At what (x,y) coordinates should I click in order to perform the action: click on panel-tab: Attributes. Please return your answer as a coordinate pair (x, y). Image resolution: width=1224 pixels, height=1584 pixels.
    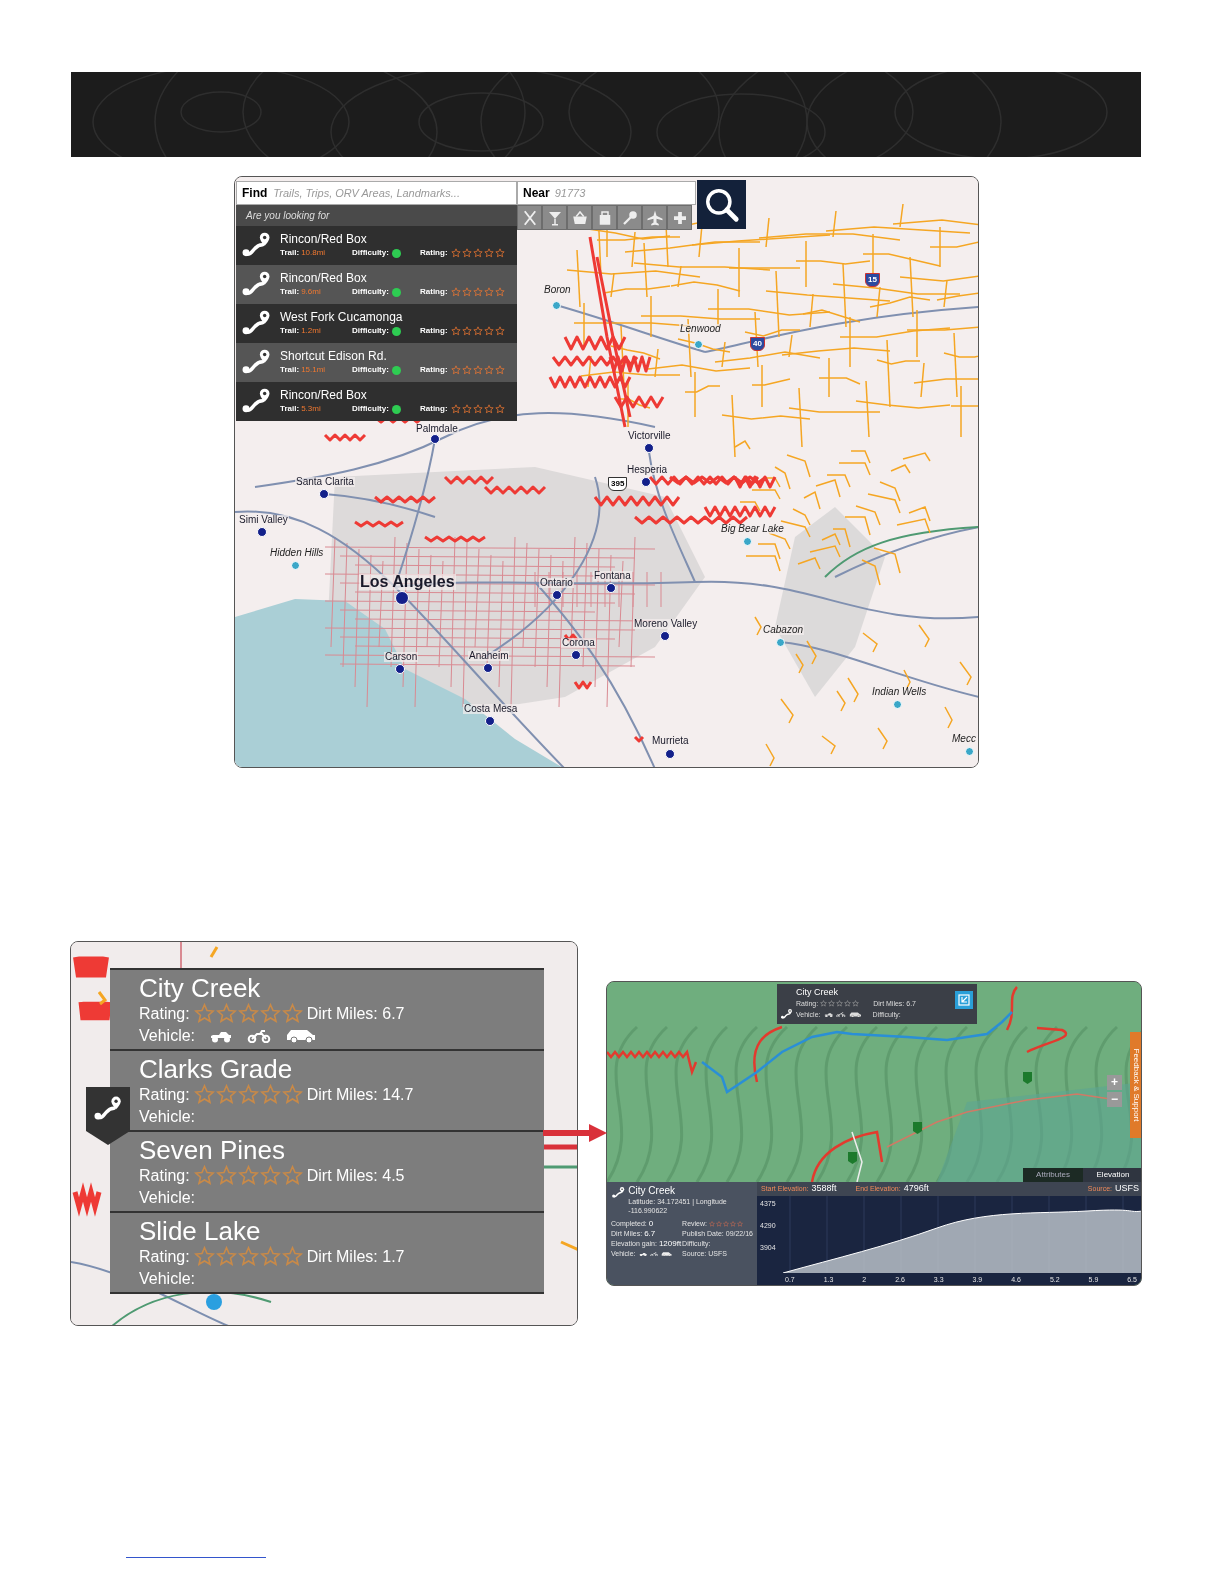
    Looking at the image, I should click on (1053, 1175).